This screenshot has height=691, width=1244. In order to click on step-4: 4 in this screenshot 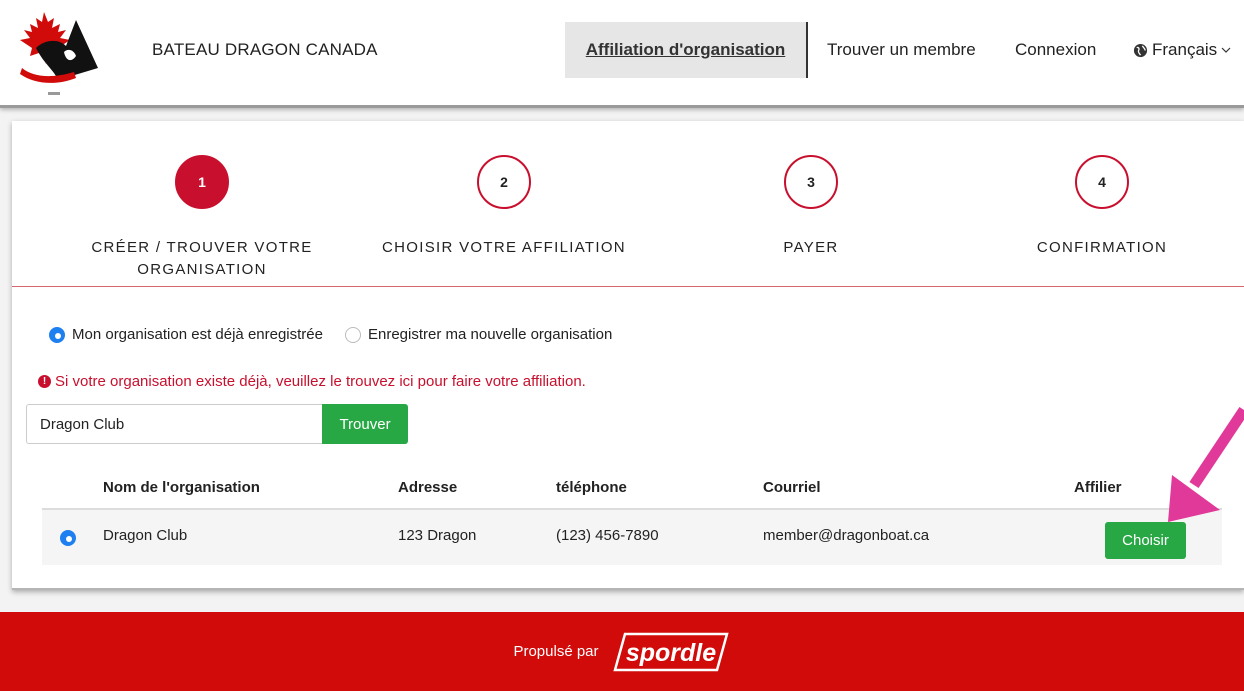, I will do `click(1102, 182)`.